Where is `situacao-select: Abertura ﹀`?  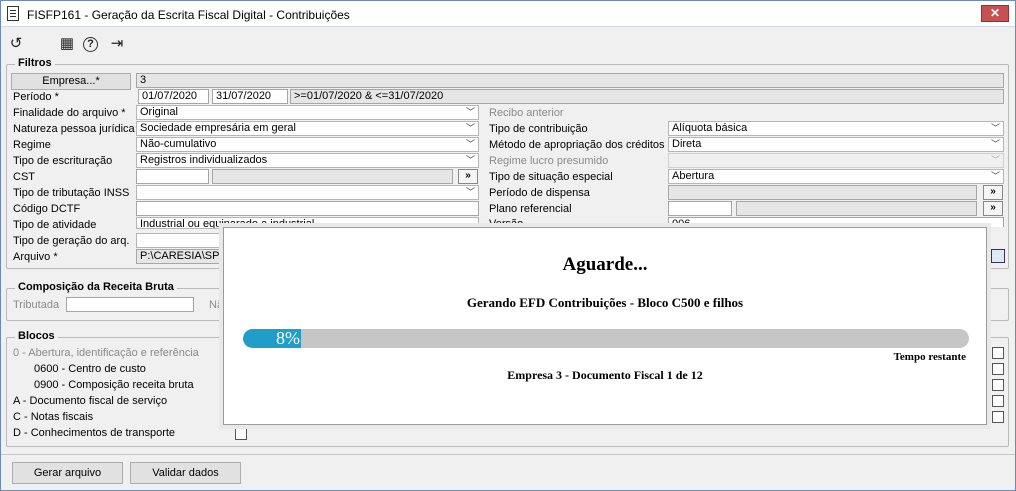 situacao-select: Abertura ﹀ is located at coordinates (836, 176).